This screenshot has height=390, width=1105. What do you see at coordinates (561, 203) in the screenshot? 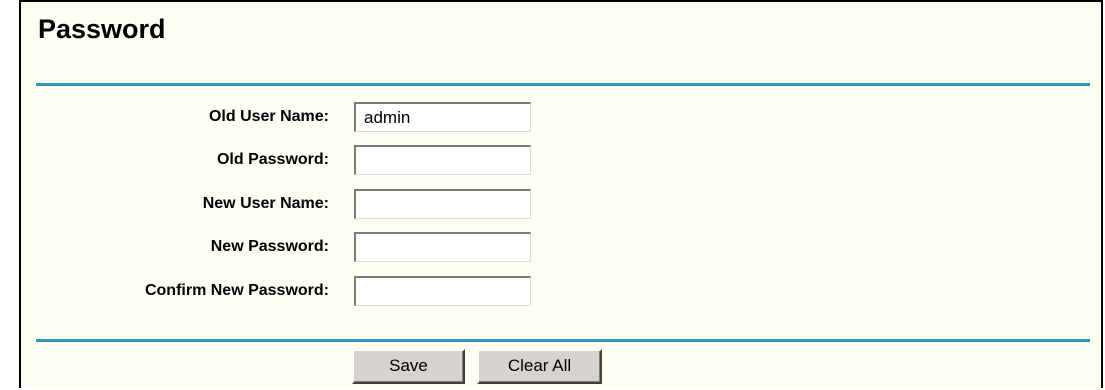
I see `new-user-name-row: New User Name:` at bounding box center [561, 203].